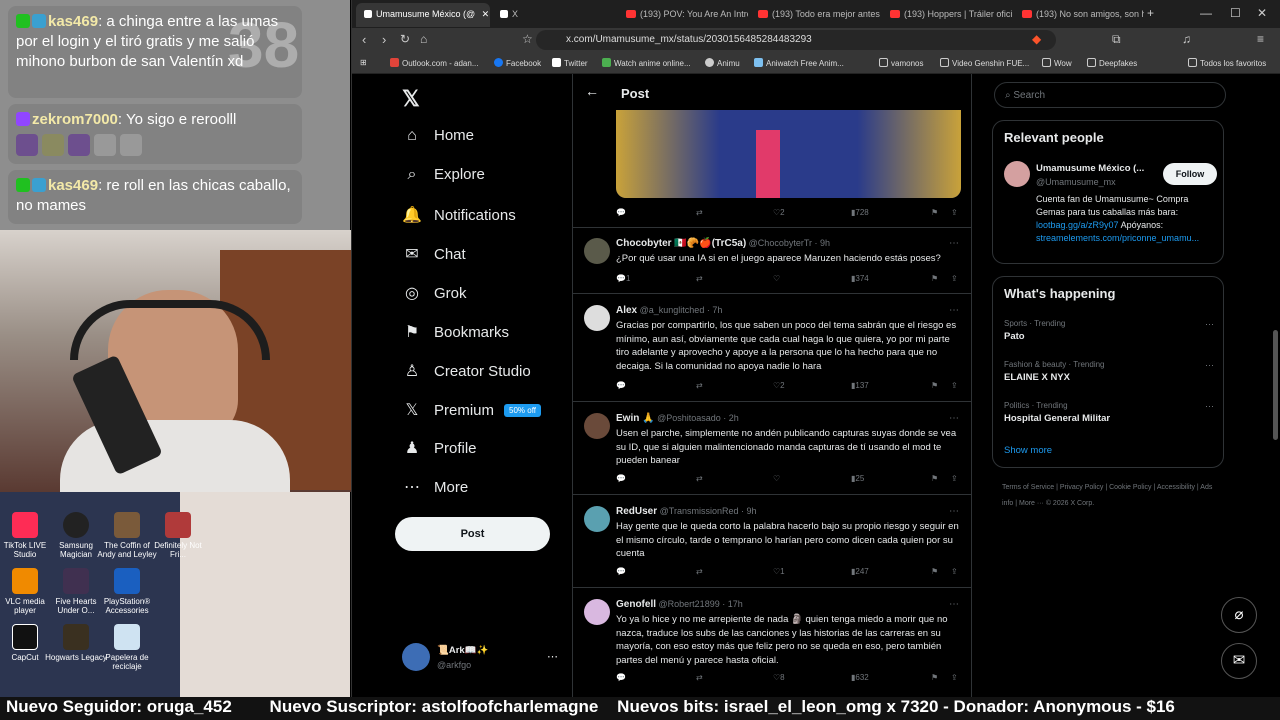 This screenshot has height=720, width=1280. What do you see at coordinates (779, 212) in the screenshot?
I see `like-button: ♡ 2` at bounding box center [779, 212].